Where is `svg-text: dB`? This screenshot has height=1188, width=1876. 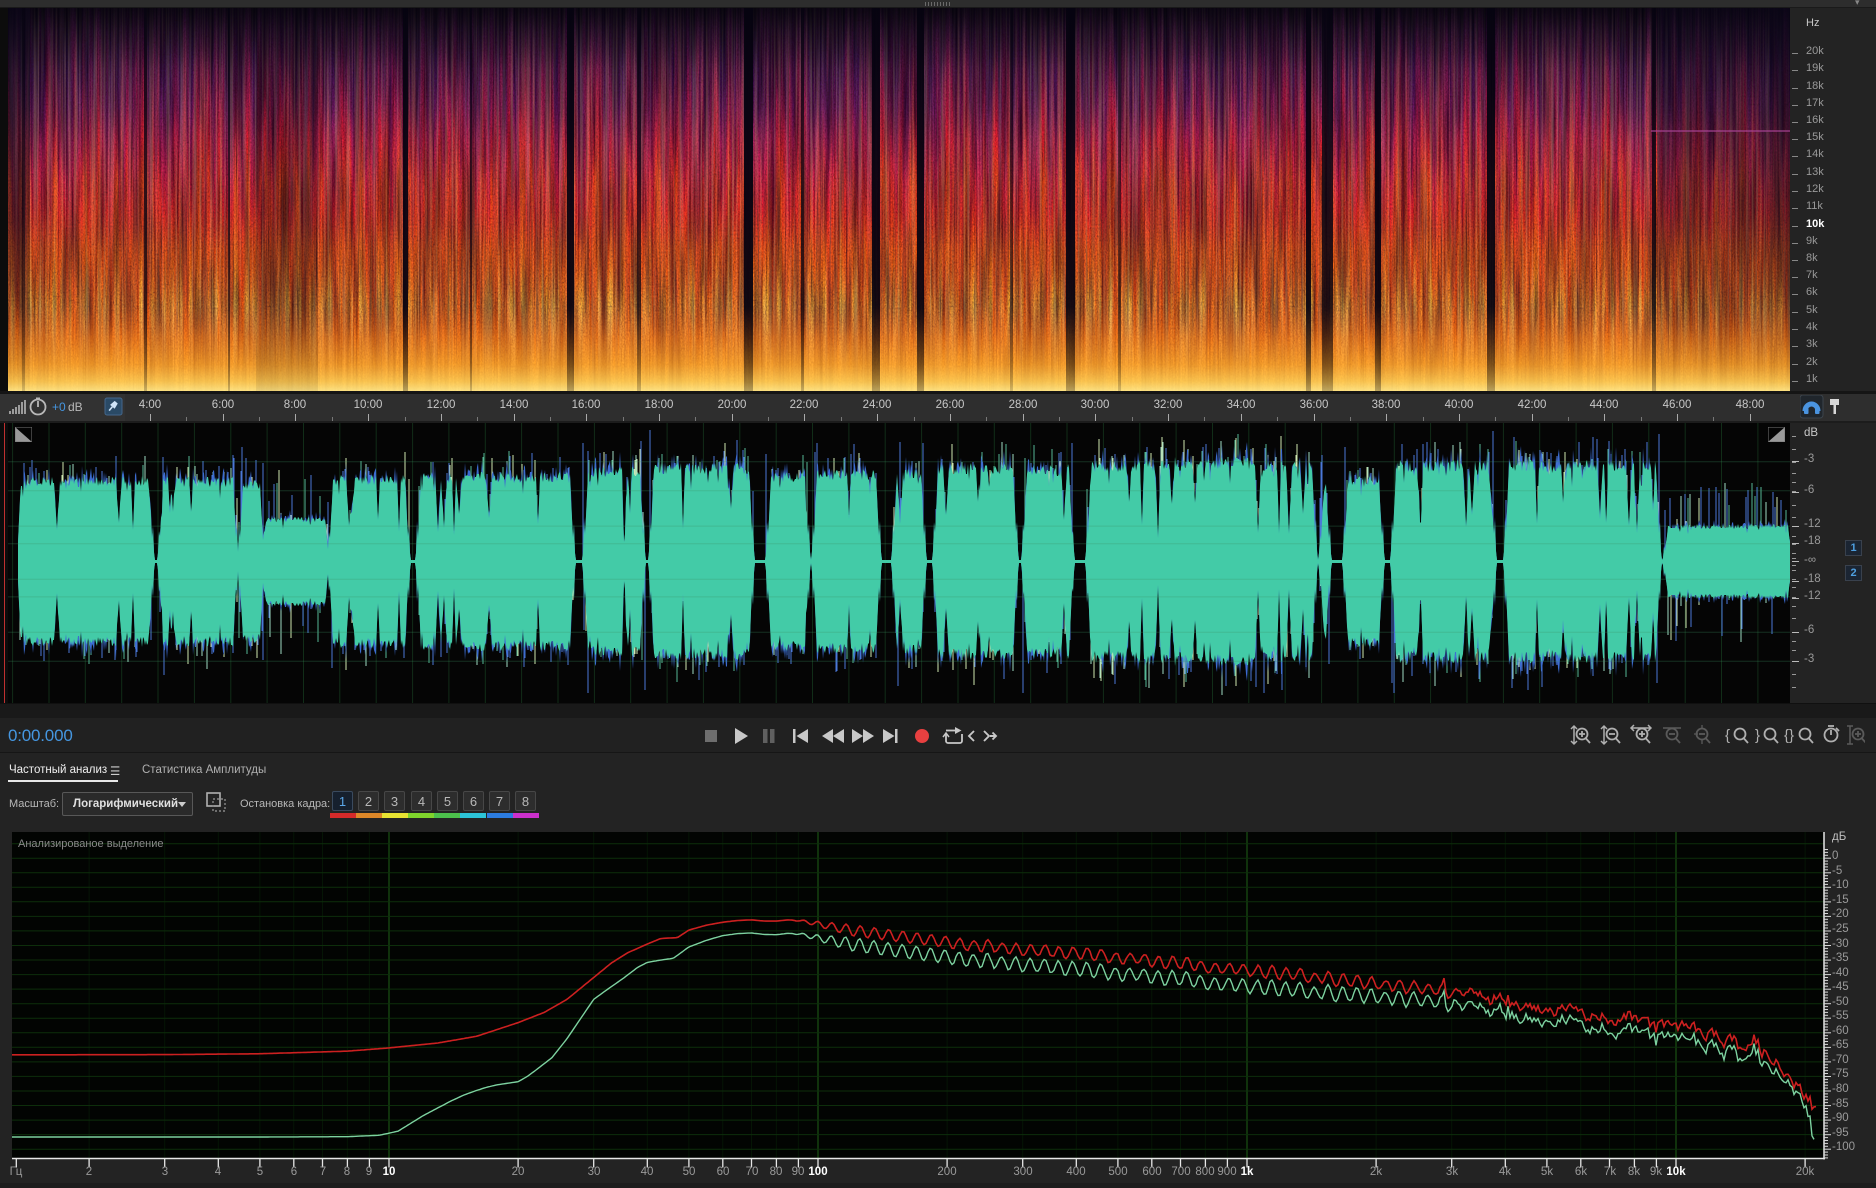 svg-text: dB is located at coordinates (75, 407).